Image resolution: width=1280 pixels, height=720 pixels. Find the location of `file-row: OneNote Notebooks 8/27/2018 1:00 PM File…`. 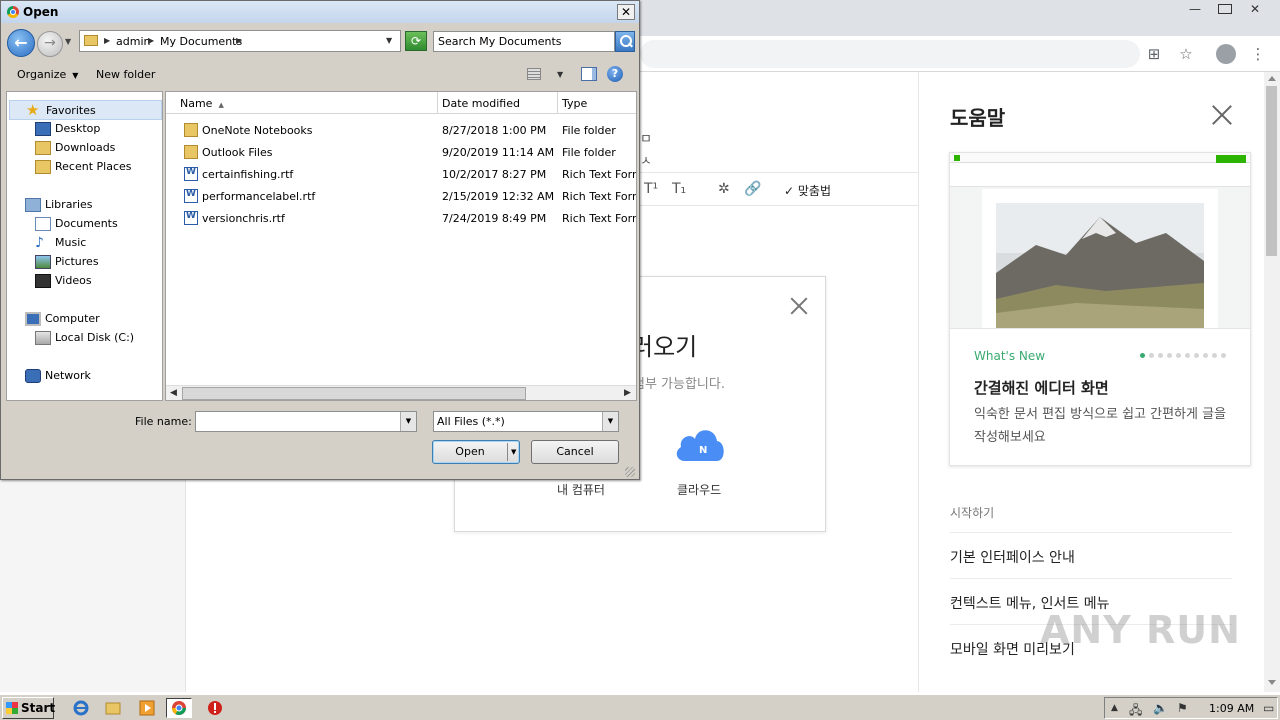

file-row: OneNote Notebooks 8/27/2018 1:00 PM File… is located at coordinates (401, 131).